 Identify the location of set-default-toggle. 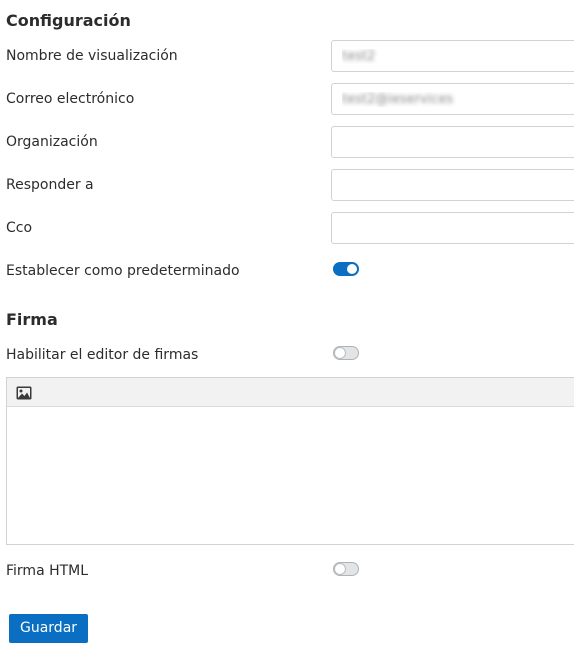
(346, 269).